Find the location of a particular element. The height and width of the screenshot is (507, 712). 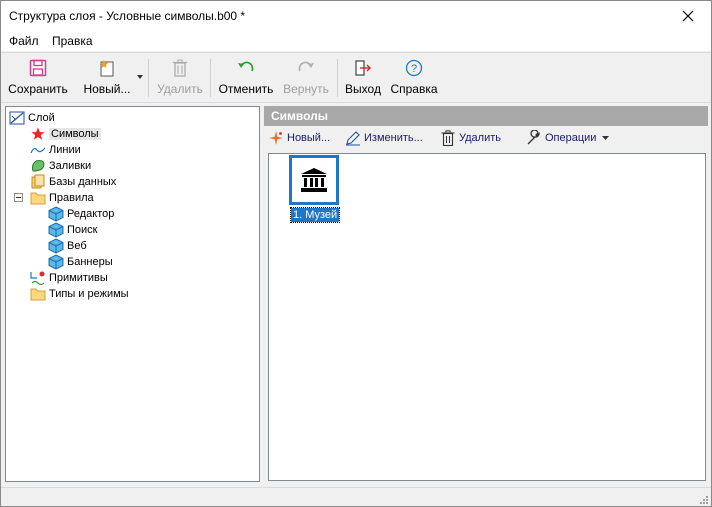

collapse-expander-icon is located at coordinates (18, 197).